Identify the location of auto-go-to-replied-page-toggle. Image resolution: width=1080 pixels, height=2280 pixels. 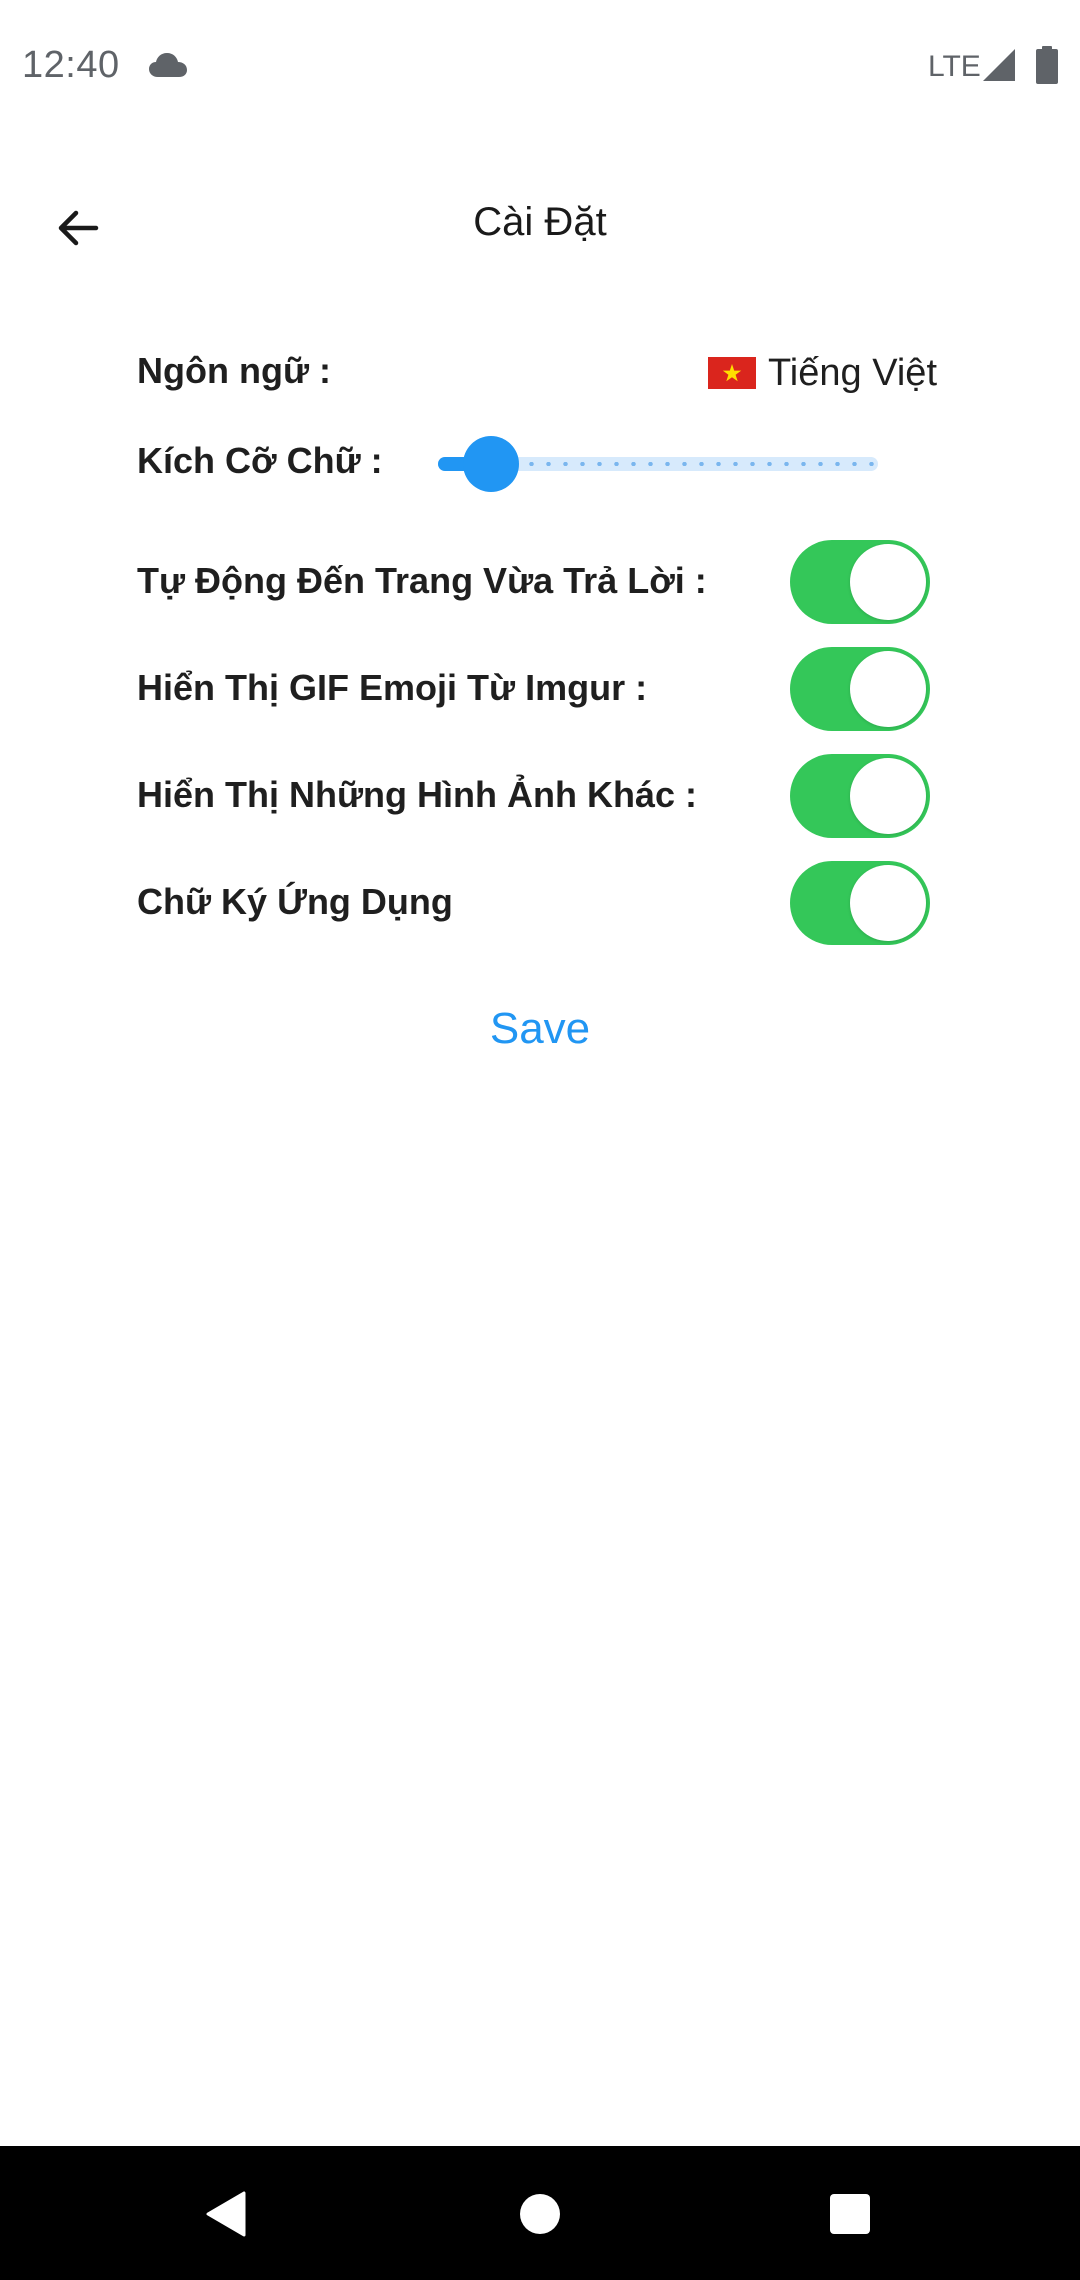
(860, 582).